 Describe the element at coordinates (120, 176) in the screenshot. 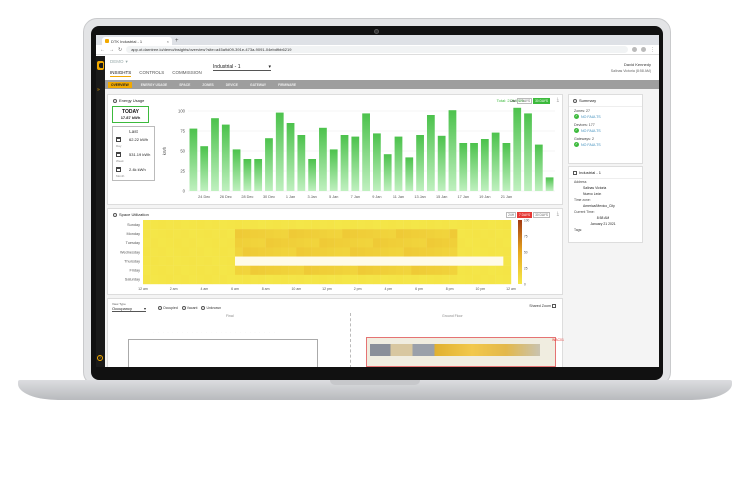

I see `last-month-label: Month` at that location.